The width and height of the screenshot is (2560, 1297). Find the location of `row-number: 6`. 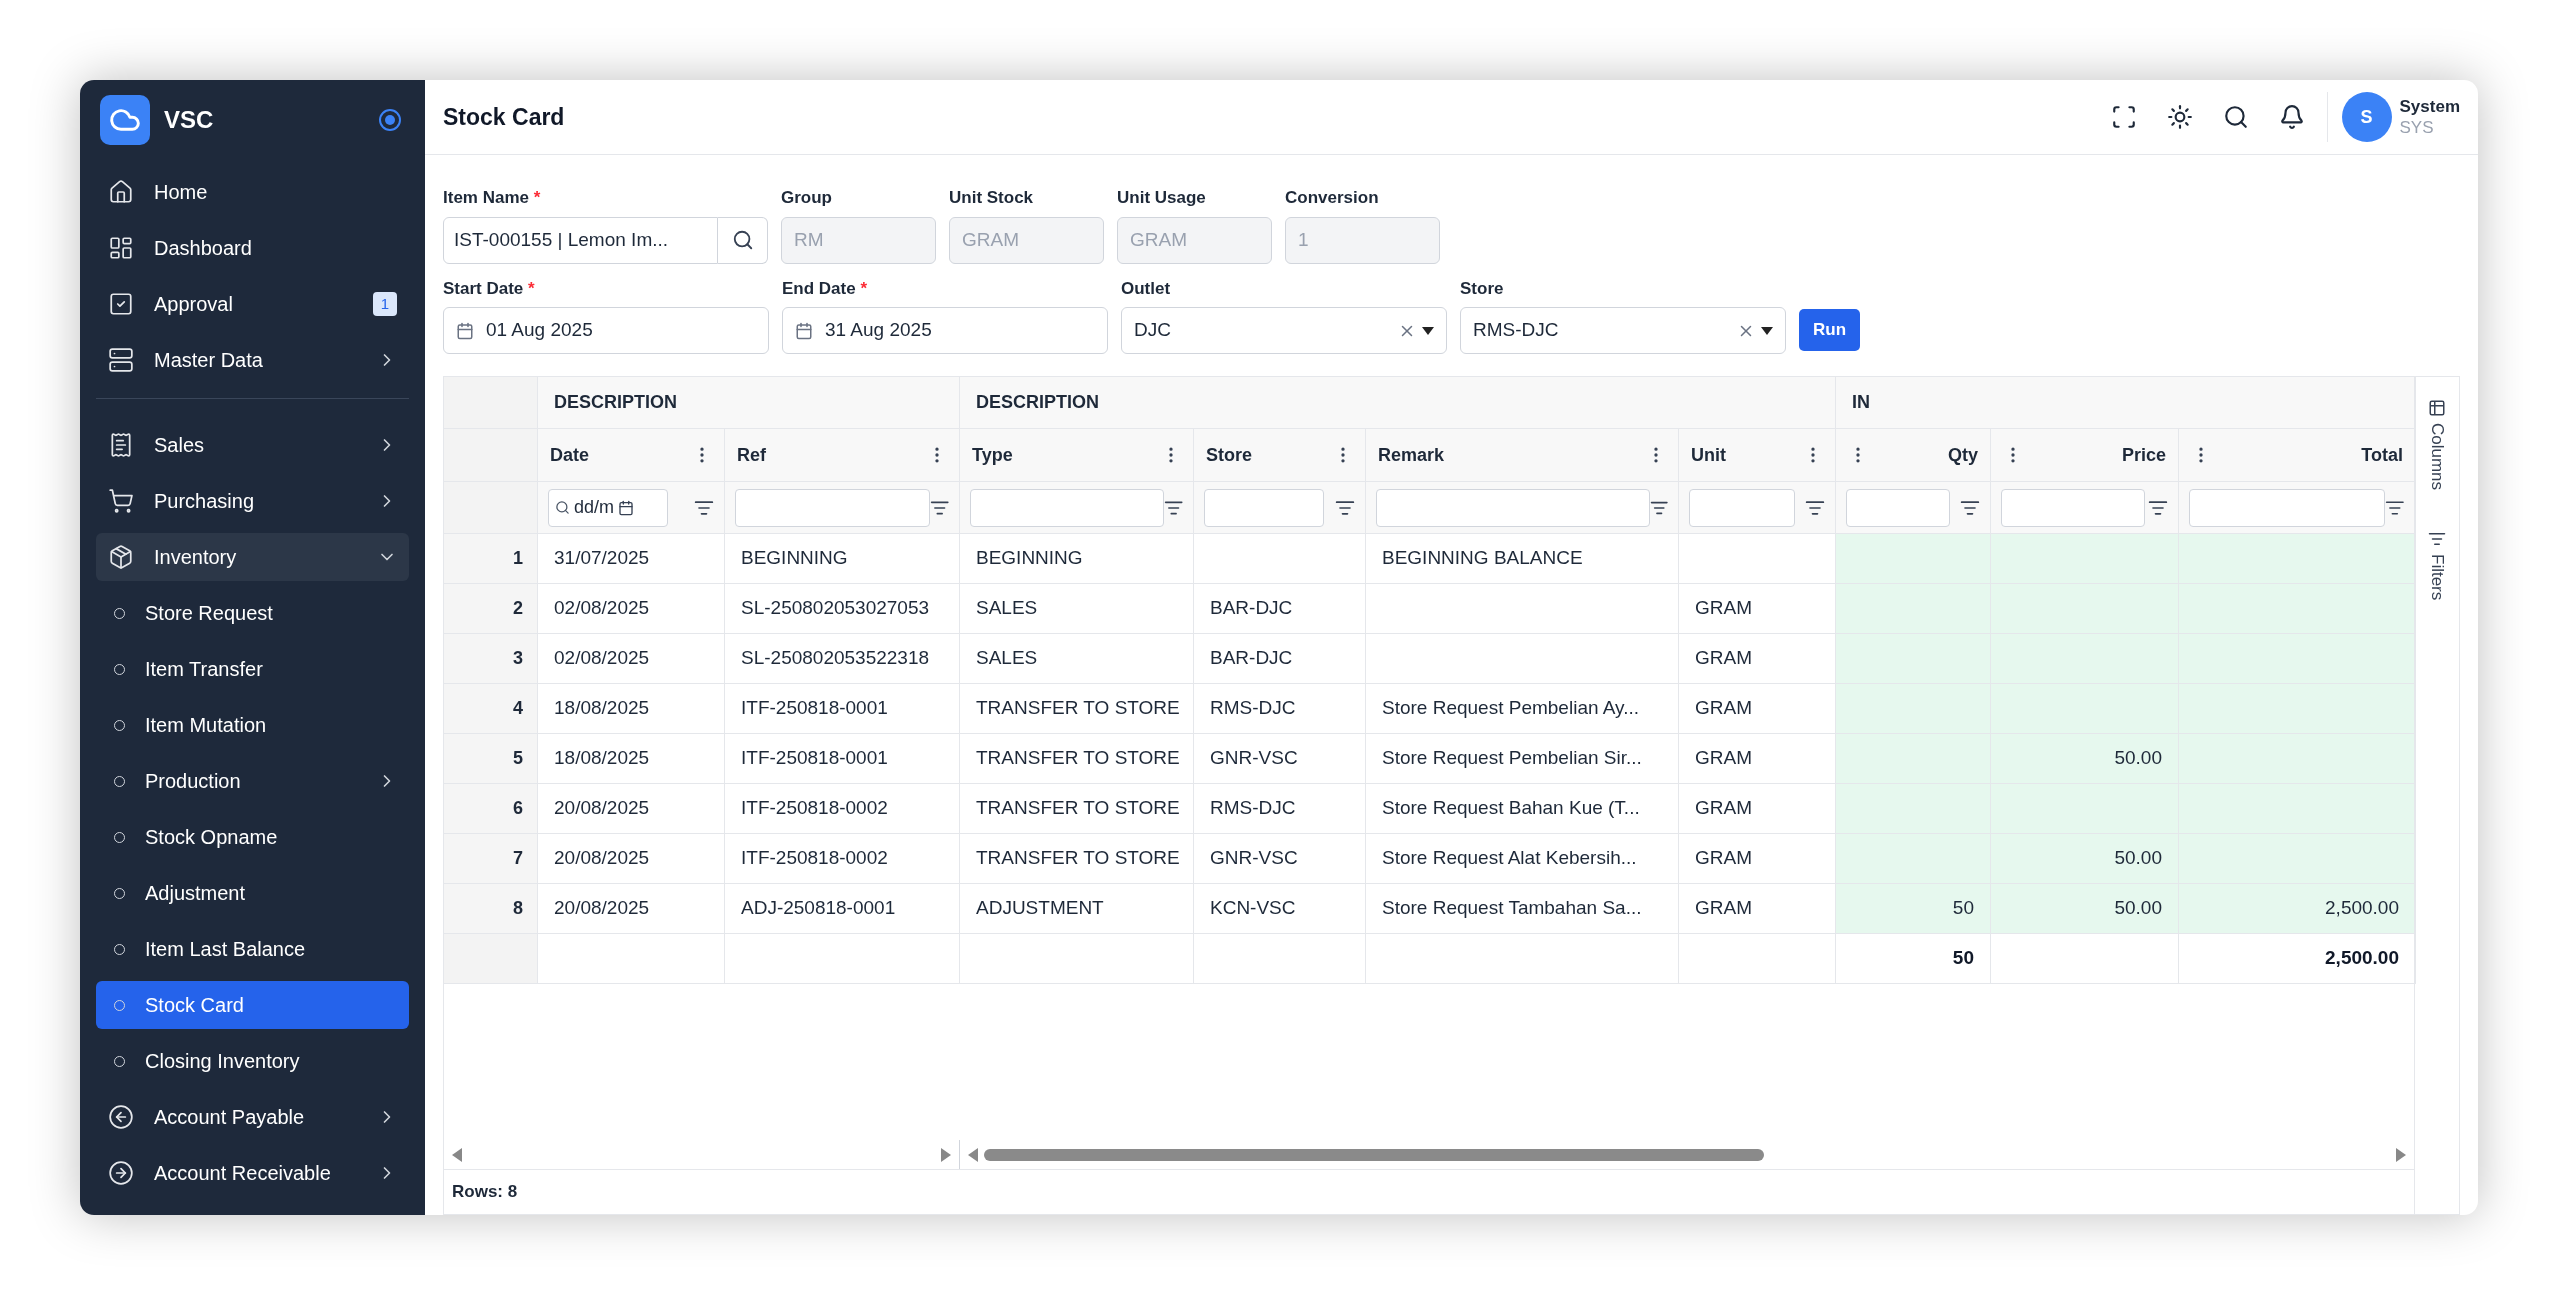

row-number: 6 is located at coordinates (491, 809).